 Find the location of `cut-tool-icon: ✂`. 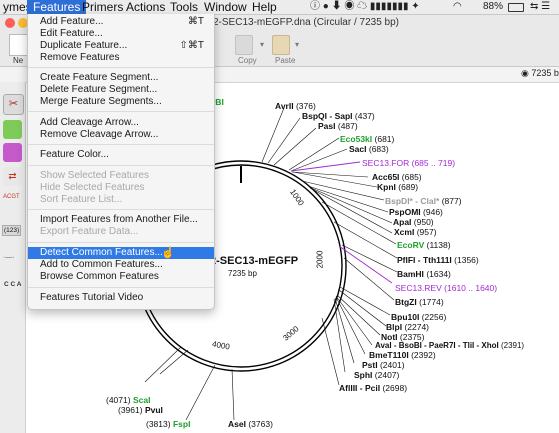

cut-tool-icon: ✂ is located at coordinates (13, 104).